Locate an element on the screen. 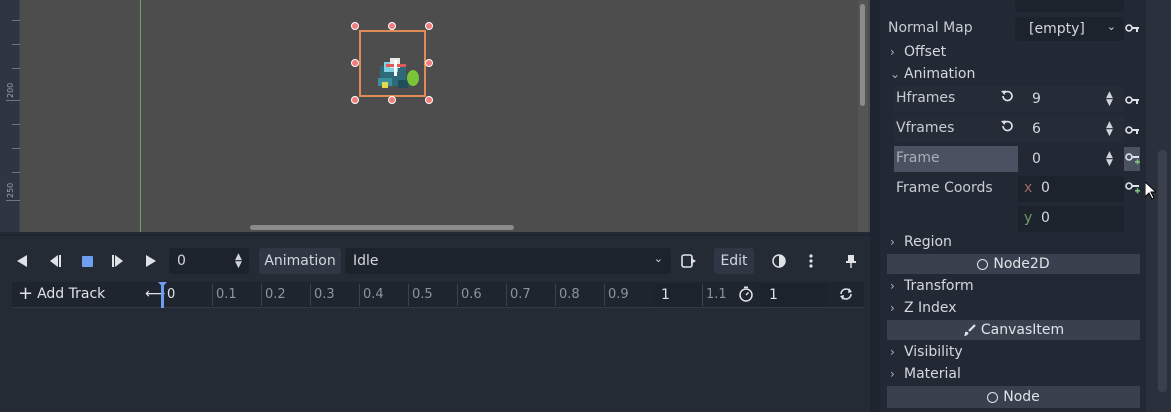 This screenshot has width=1171, height=412. ruler-label: 250 is located at coordinates (10, 190).